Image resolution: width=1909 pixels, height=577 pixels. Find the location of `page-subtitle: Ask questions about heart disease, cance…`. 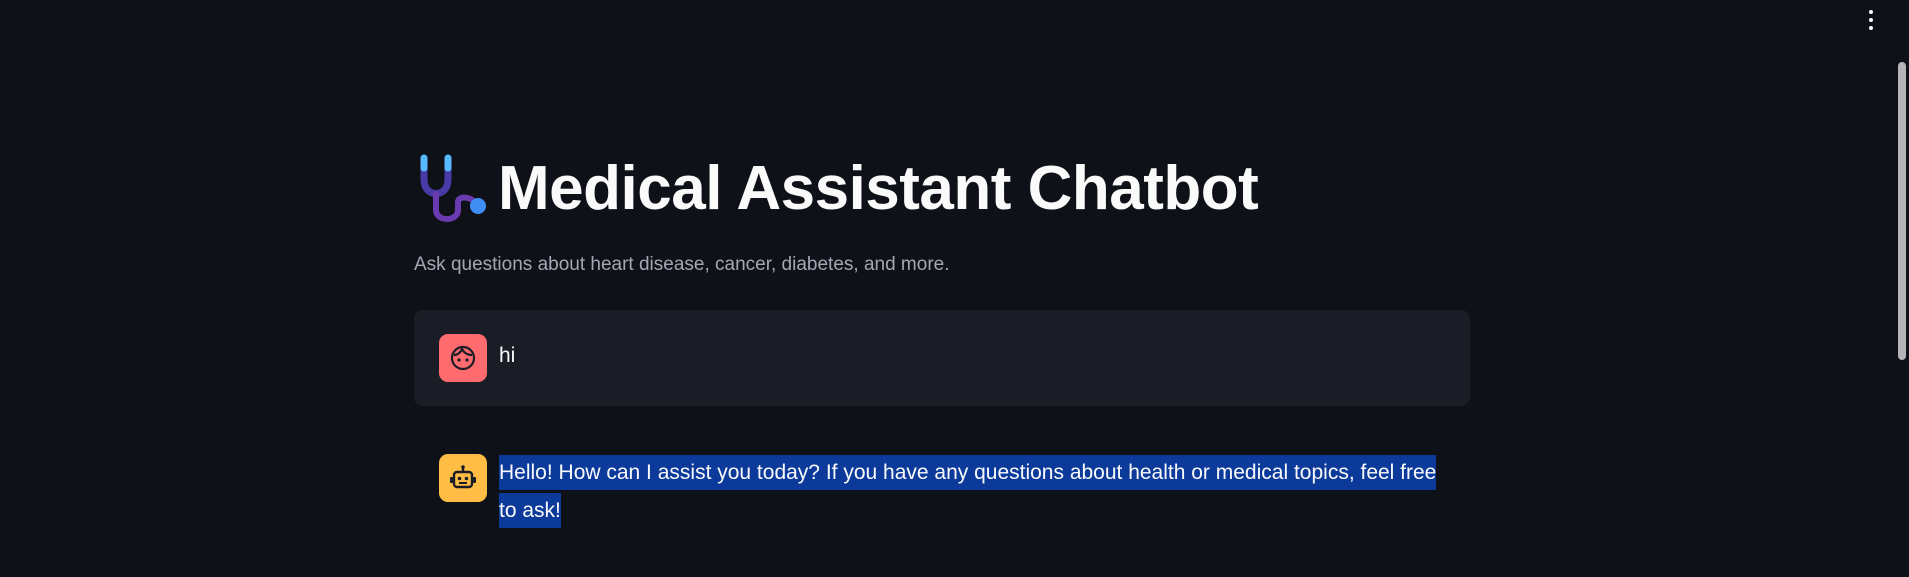

page-subtitle: Ask questions about heart disease, cance… is located at coordinates (682, 264).